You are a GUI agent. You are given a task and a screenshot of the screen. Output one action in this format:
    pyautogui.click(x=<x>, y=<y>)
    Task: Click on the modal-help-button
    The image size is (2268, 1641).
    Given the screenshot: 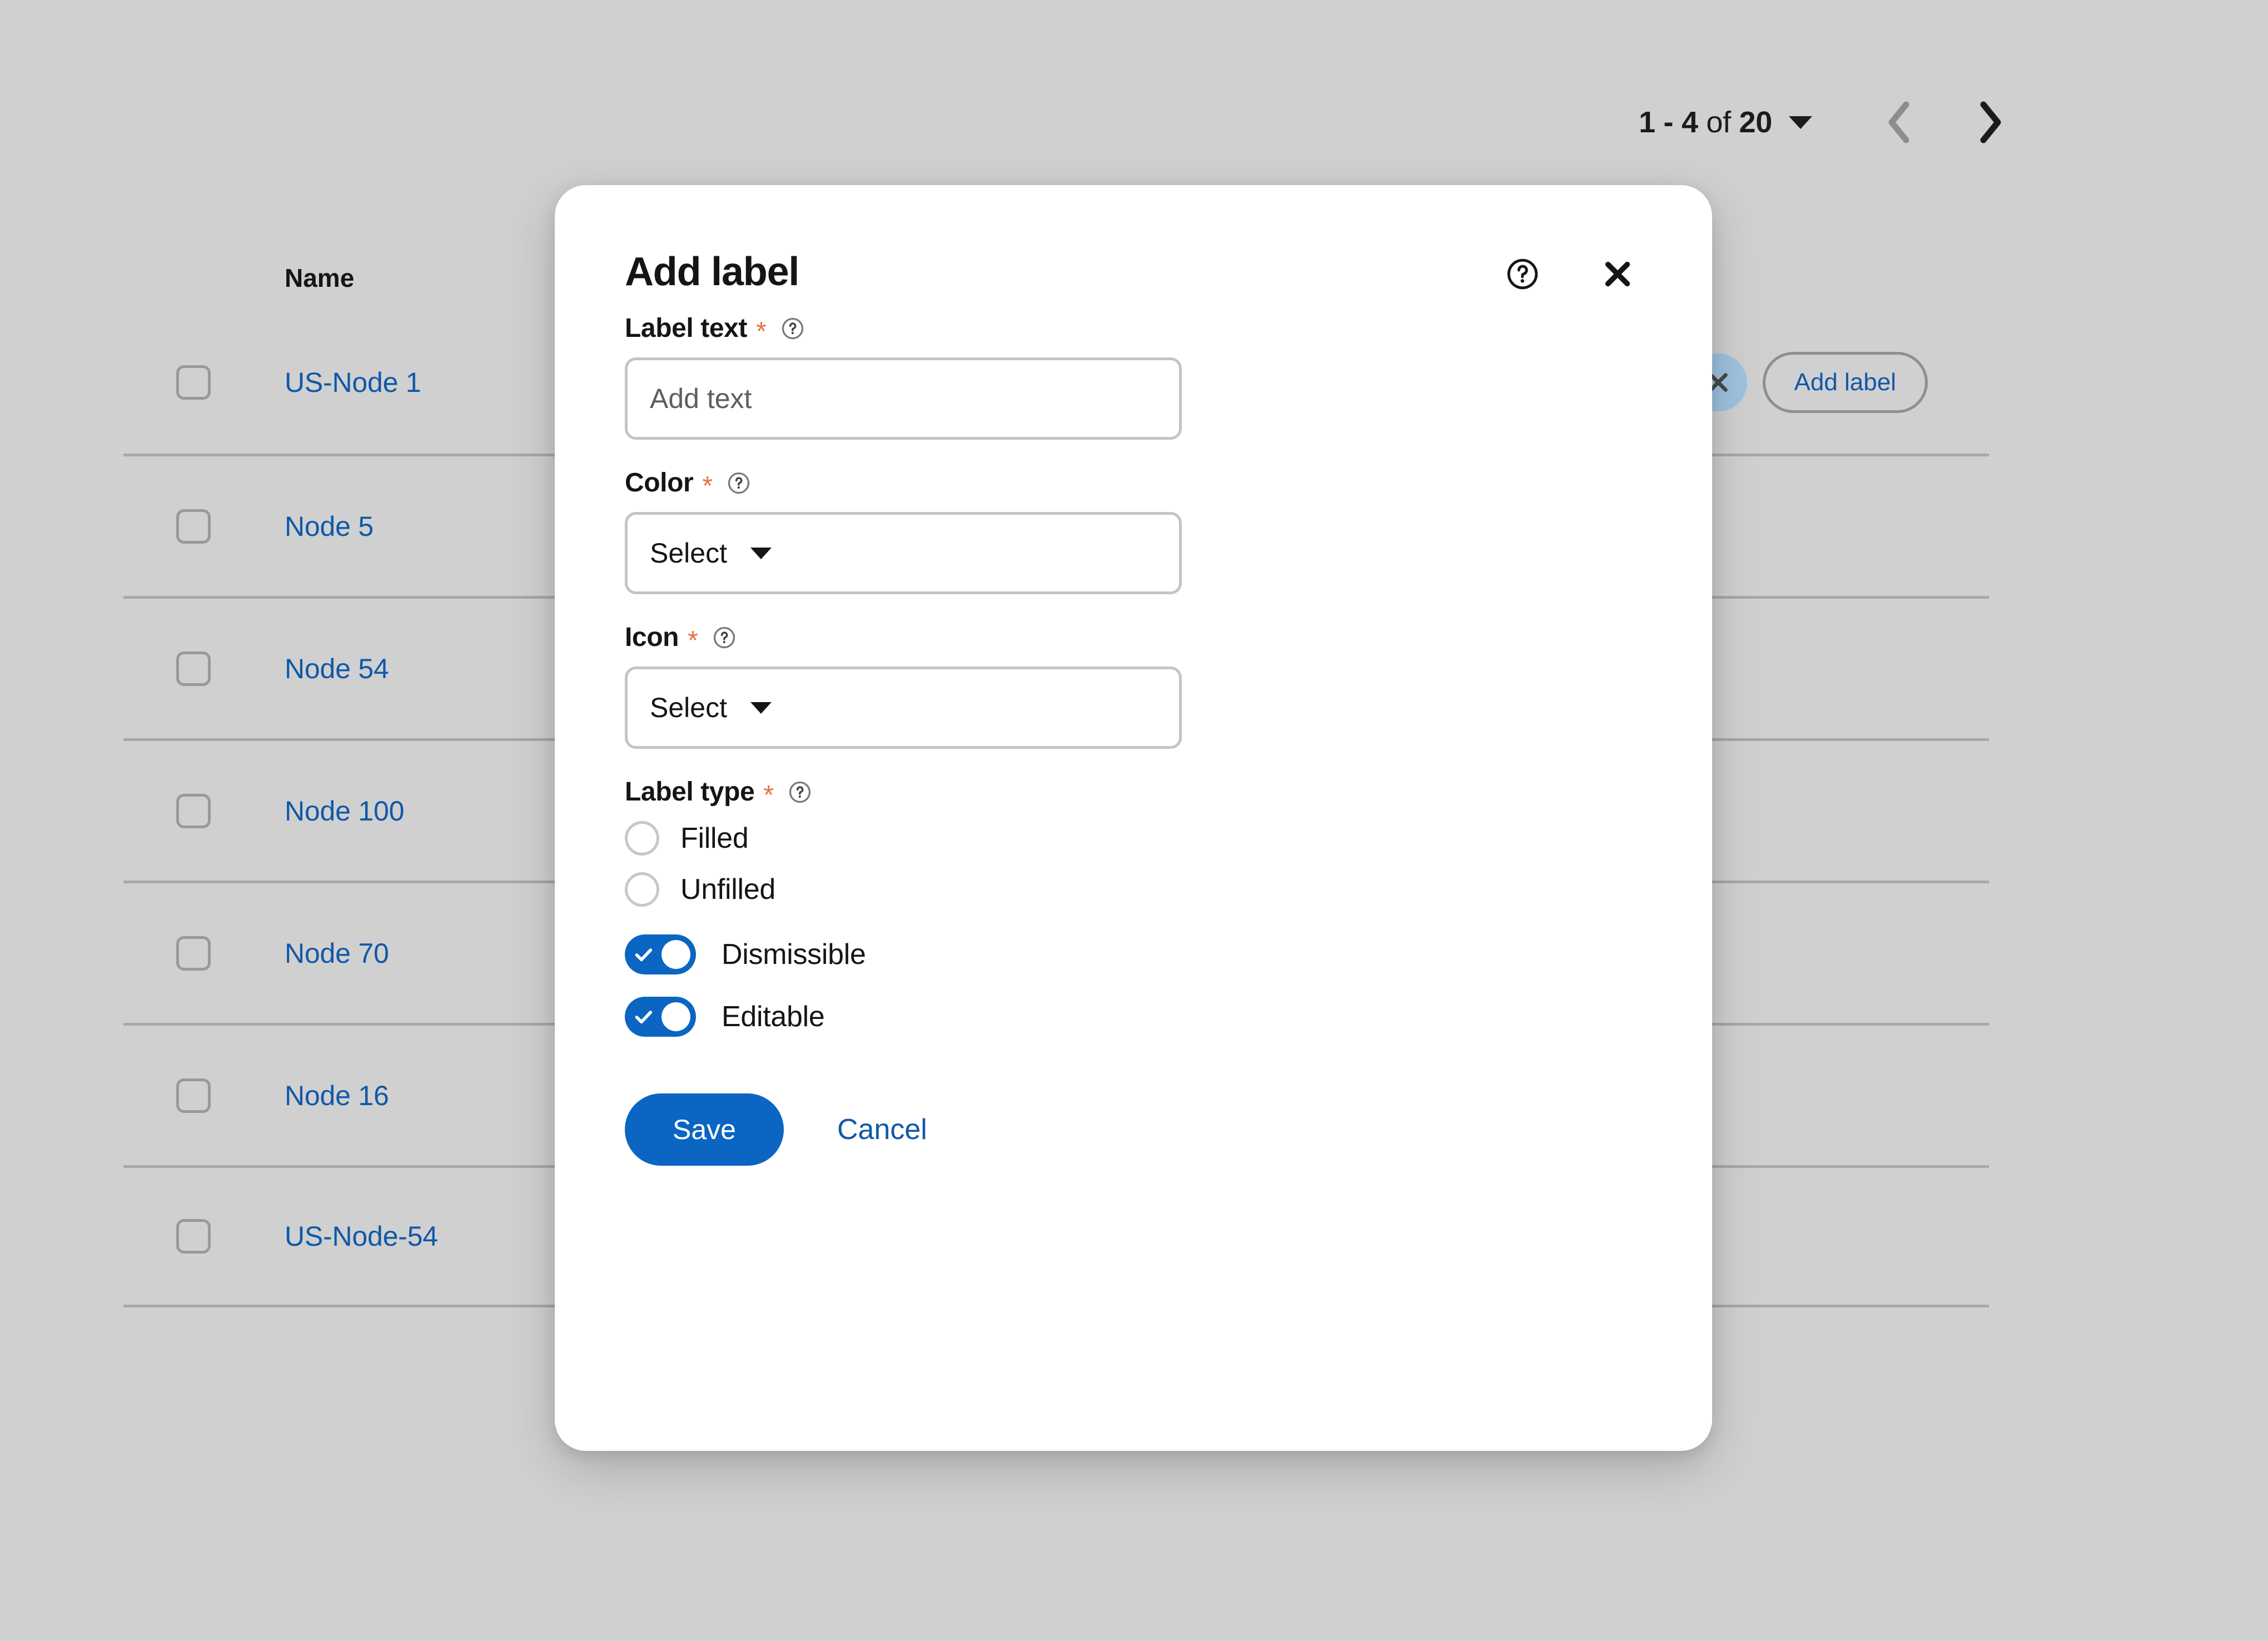 What is the action you would take?
    pyautogui.click(x=1522, y=274)
    